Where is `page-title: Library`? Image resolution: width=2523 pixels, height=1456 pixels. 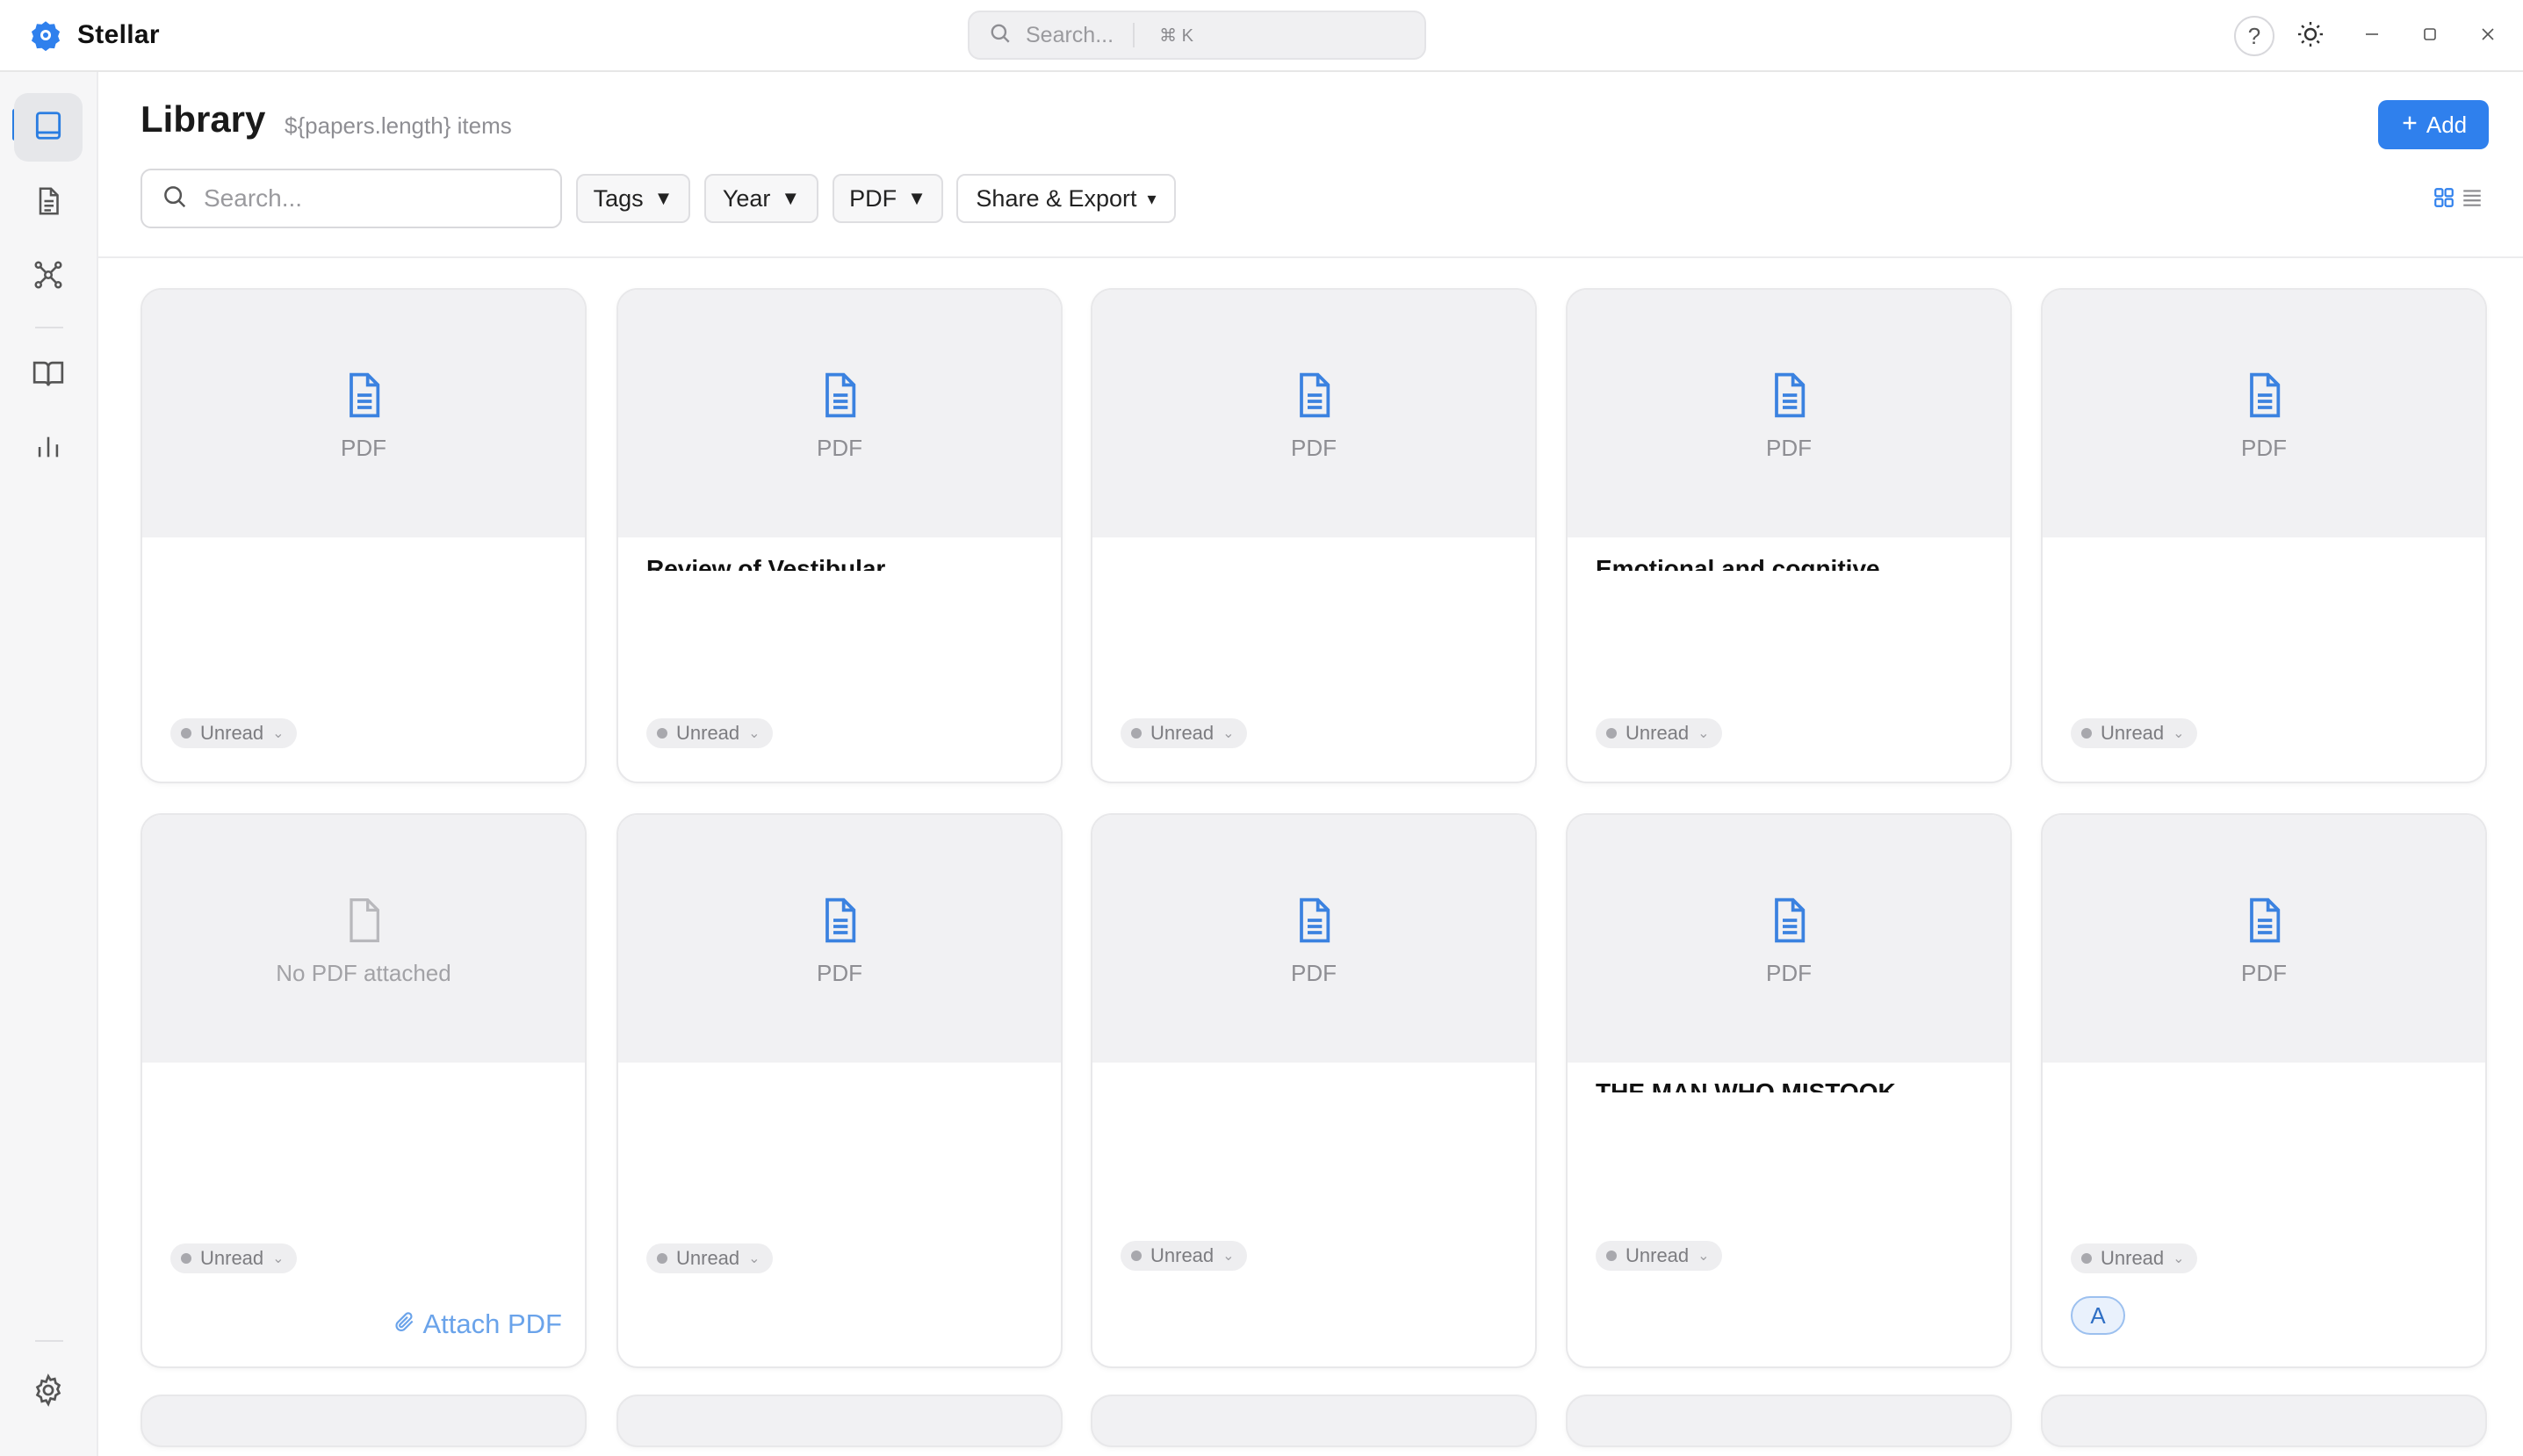
page-title: Library is located at coordinates (203, 119).